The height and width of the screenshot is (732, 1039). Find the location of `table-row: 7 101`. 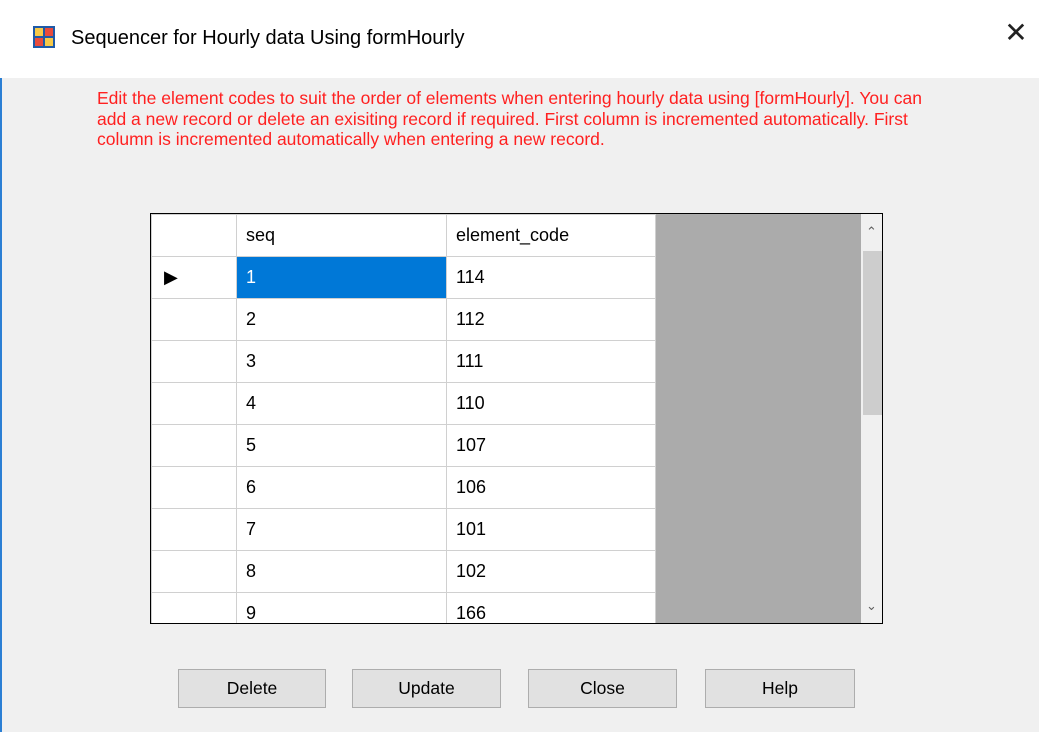

table-row: 7 101 is located at coordinates (403, 529).